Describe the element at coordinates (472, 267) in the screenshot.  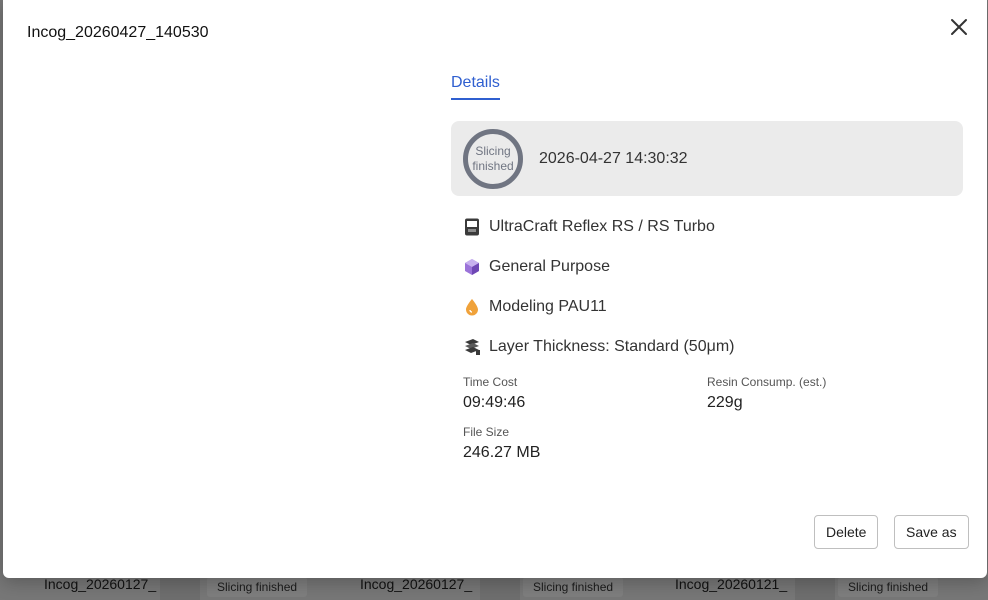
I see `cube-icon` at that location.